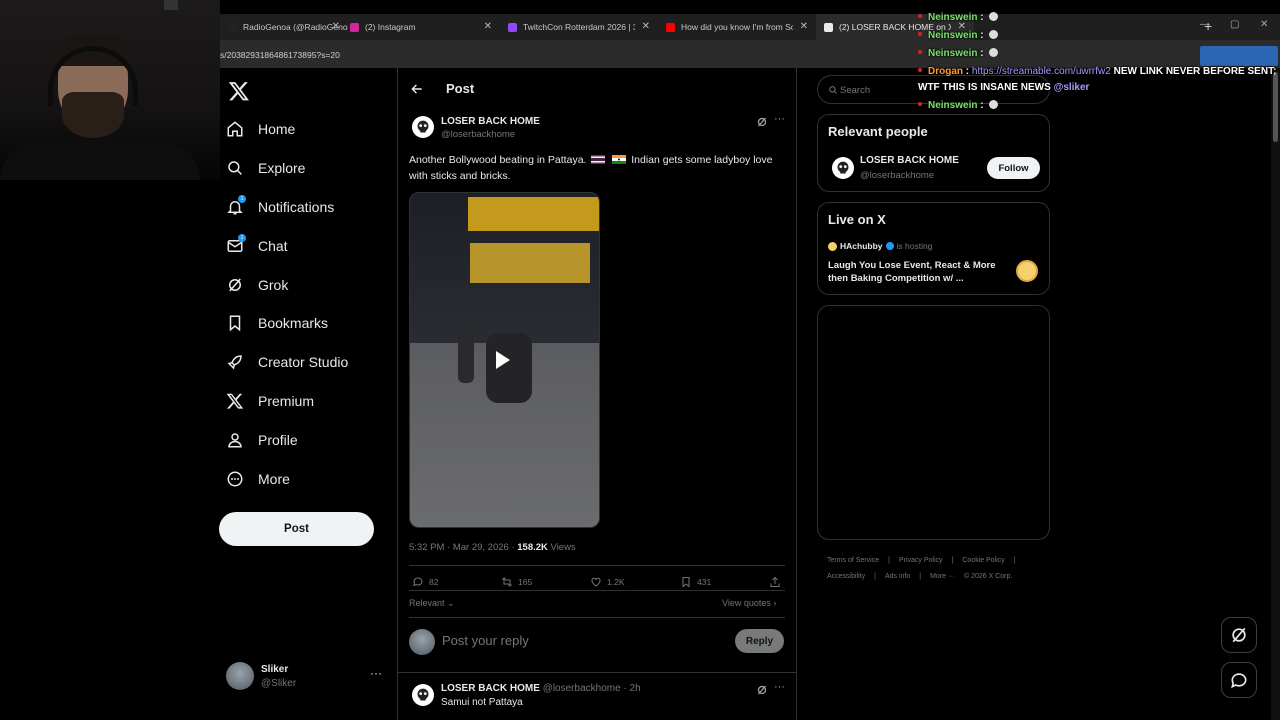 The height and width of the screenshot is (720, 1280). What do you see at coordinates (533, 214) in the screenshot?
I see `video-frame-sign` at bounding box center [533, 214].